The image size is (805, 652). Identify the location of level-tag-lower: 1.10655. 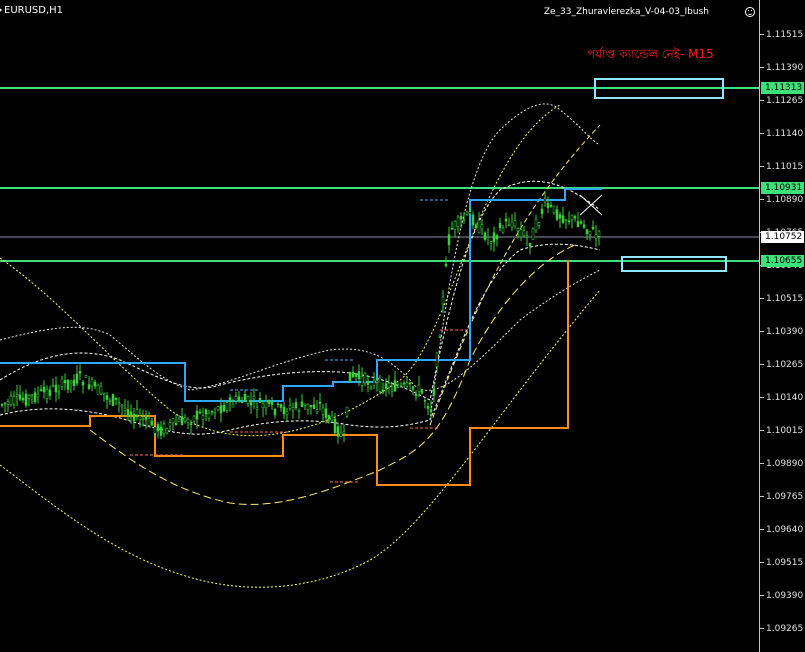
(782, 261).